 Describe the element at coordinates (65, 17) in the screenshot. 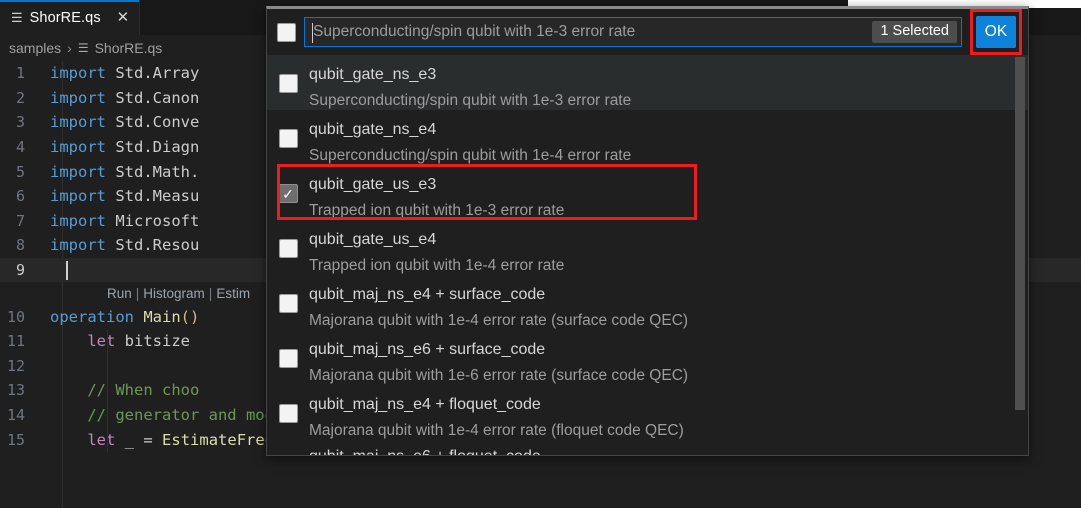

I see `editor-tab-label: ShorRE.qs` at that location.